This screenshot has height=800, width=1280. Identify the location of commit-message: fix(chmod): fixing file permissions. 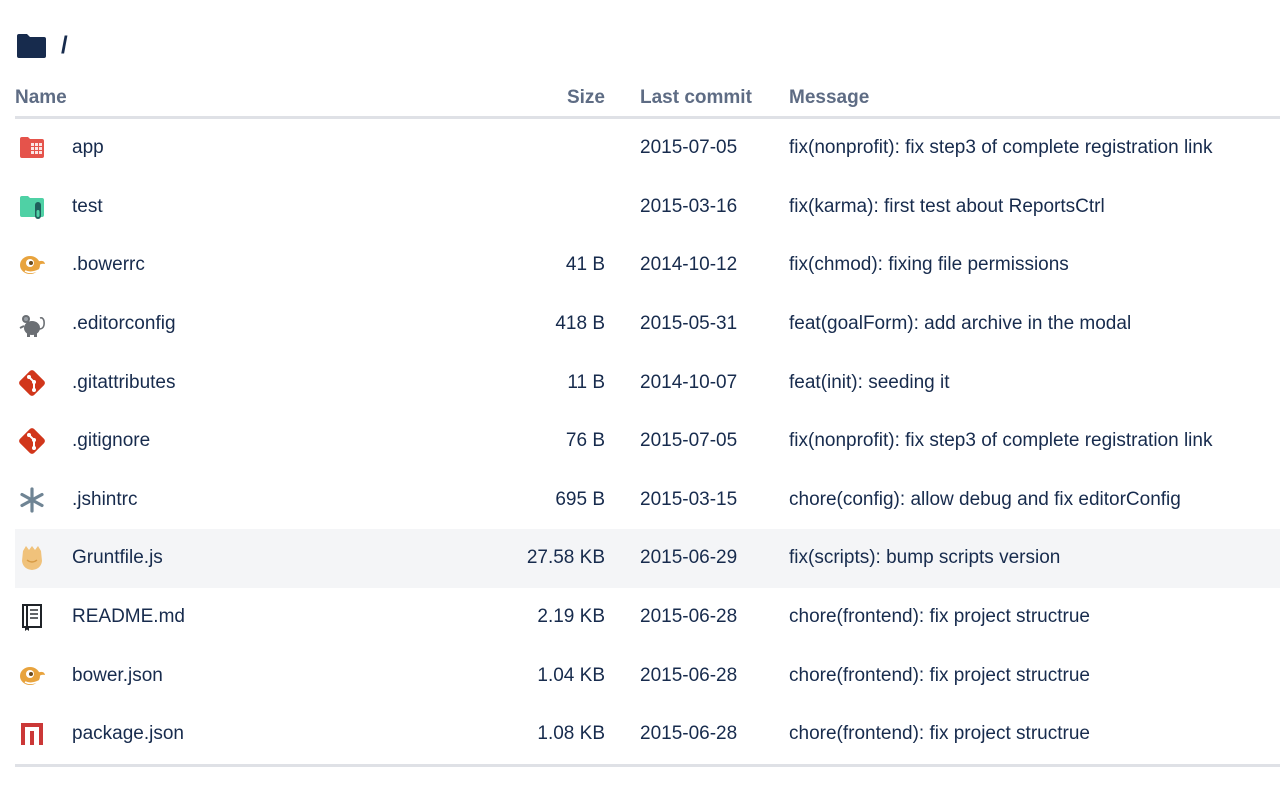
(1034, 265).